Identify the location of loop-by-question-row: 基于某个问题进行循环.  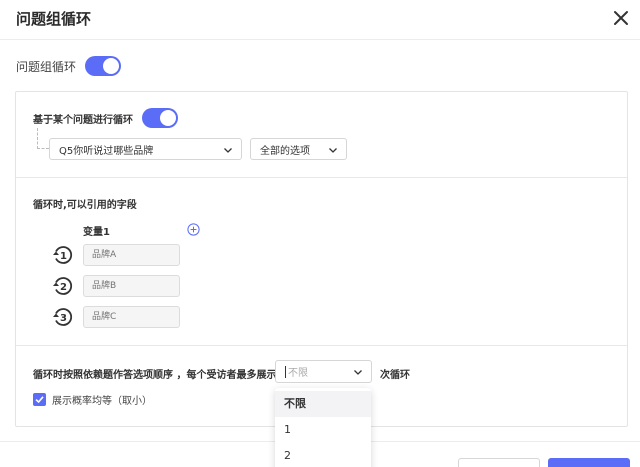
(105, 118).